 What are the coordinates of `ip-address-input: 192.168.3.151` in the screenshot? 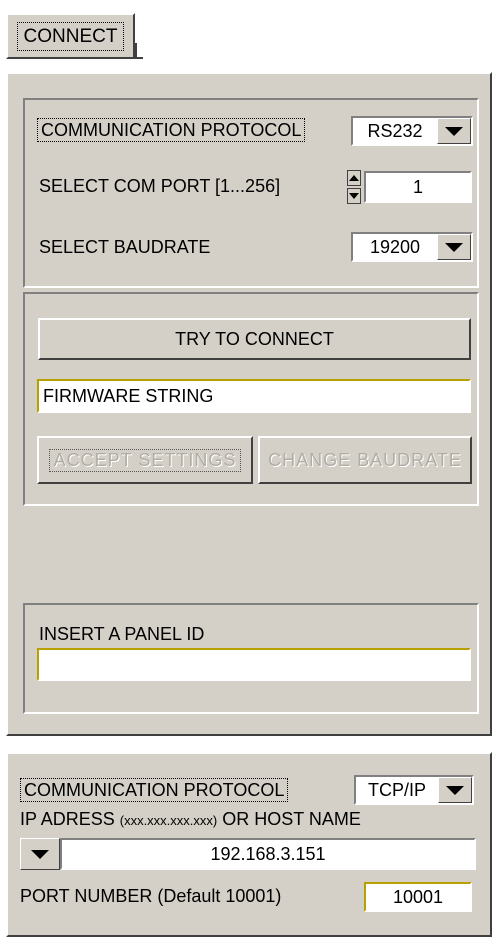 It's located at (268, 854).